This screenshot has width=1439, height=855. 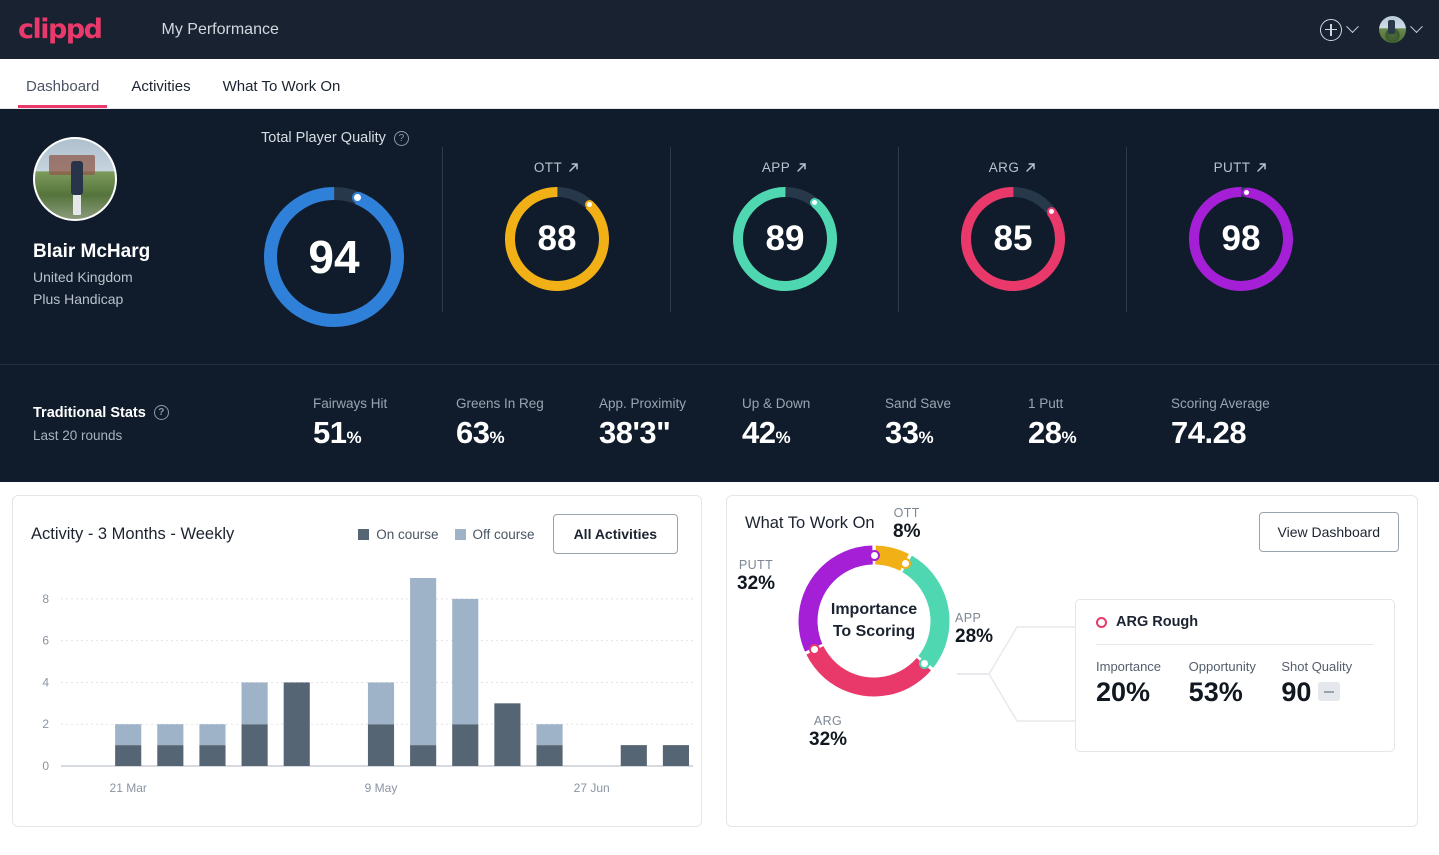 What do you see at coordinates (1052, 432) in the screenshot?
I see `stat-value: 28%` at bounding box center [1052, 432].